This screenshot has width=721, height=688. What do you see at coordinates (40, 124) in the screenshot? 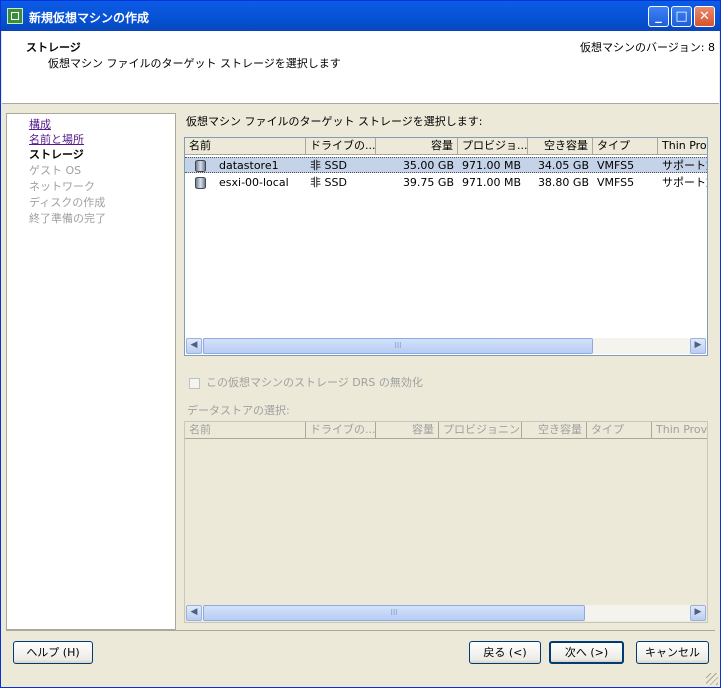
I see `step-configuration: 構成` at bounding box center [40, 124].